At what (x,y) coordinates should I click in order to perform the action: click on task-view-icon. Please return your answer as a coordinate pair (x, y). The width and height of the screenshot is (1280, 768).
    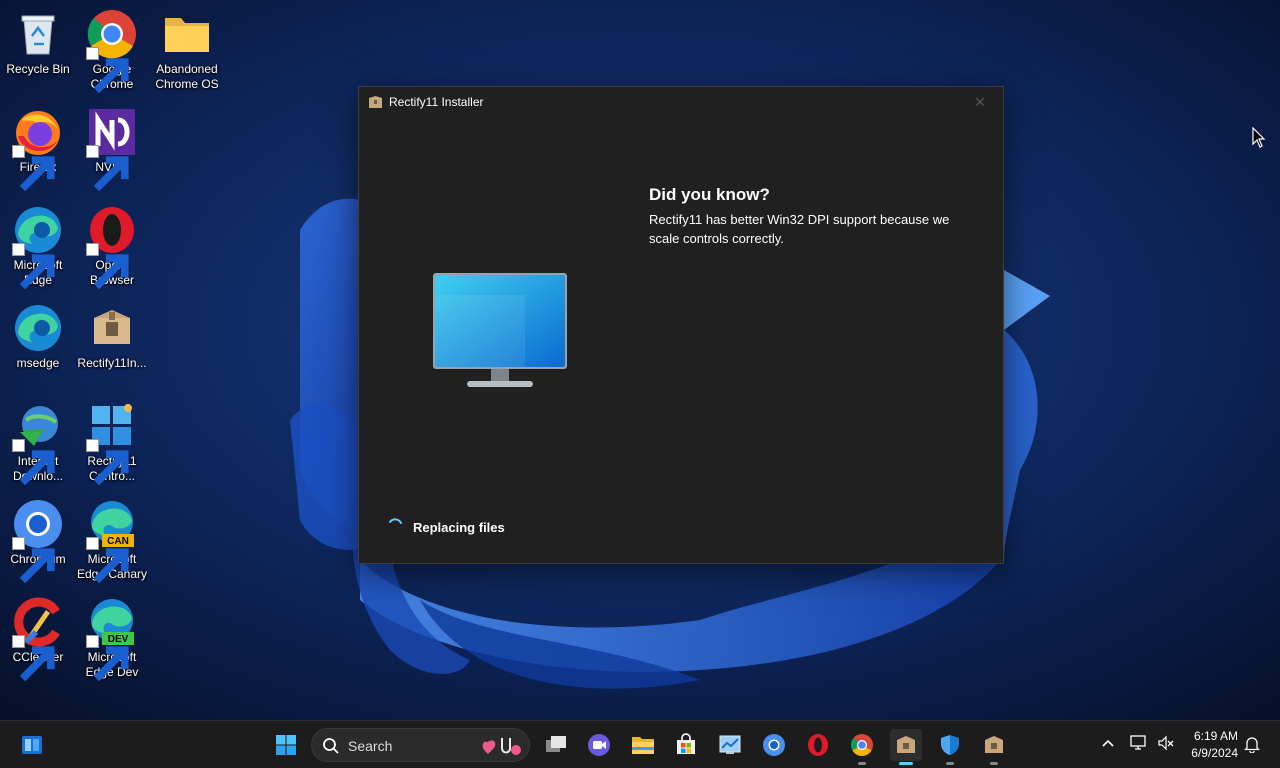
    Looking at the image, I should click on (556, 744).